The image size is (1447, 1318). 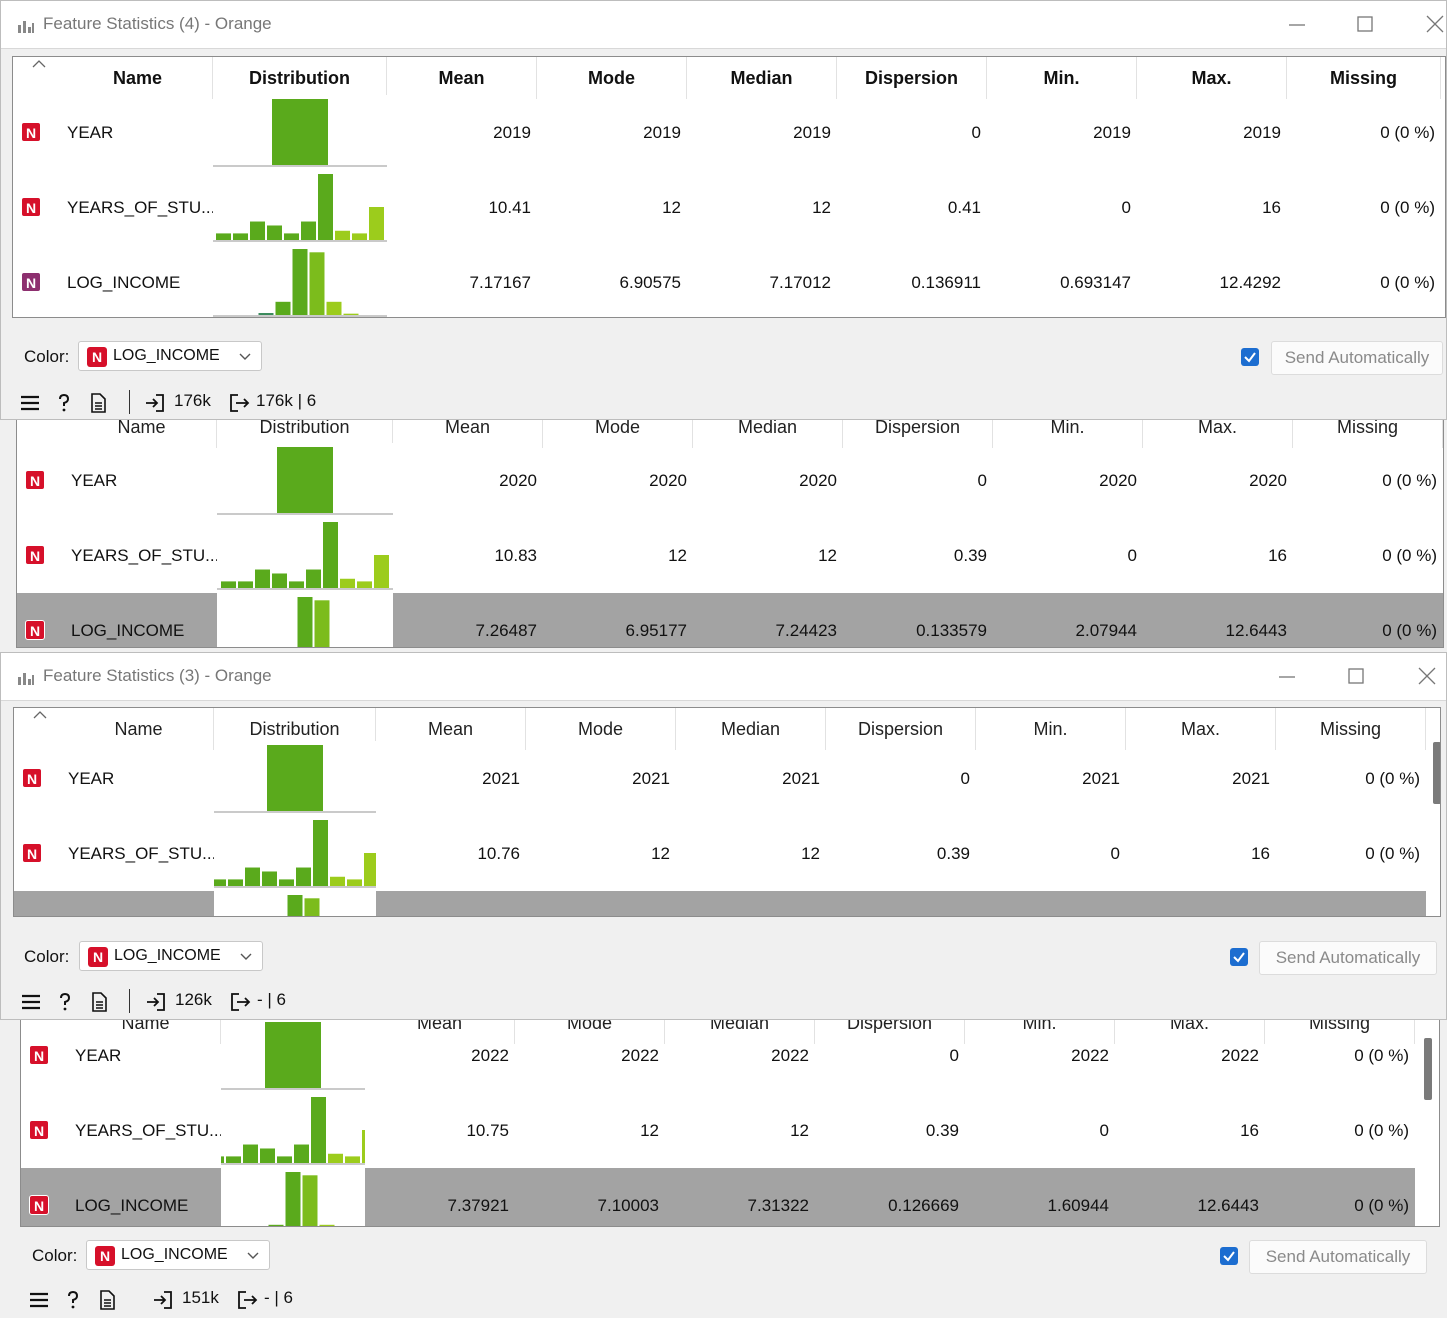 What do you see at coordinates (656, 630) in the screenshot?
I see `mode-value: 6.95177` at bounding box center [656, 630].